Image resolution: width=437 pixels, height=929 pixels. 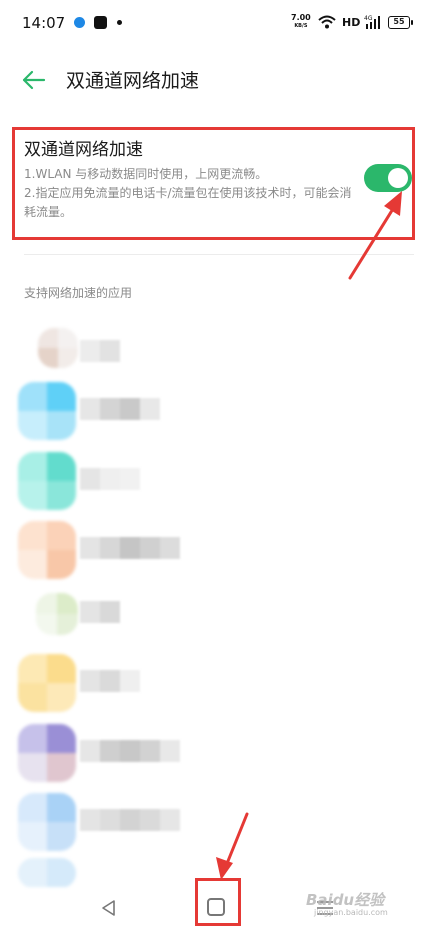 What do you see at coordinates (368, 18) in the screenshot?
I see `svg-text: 4G` at bounding box center [368, 18].